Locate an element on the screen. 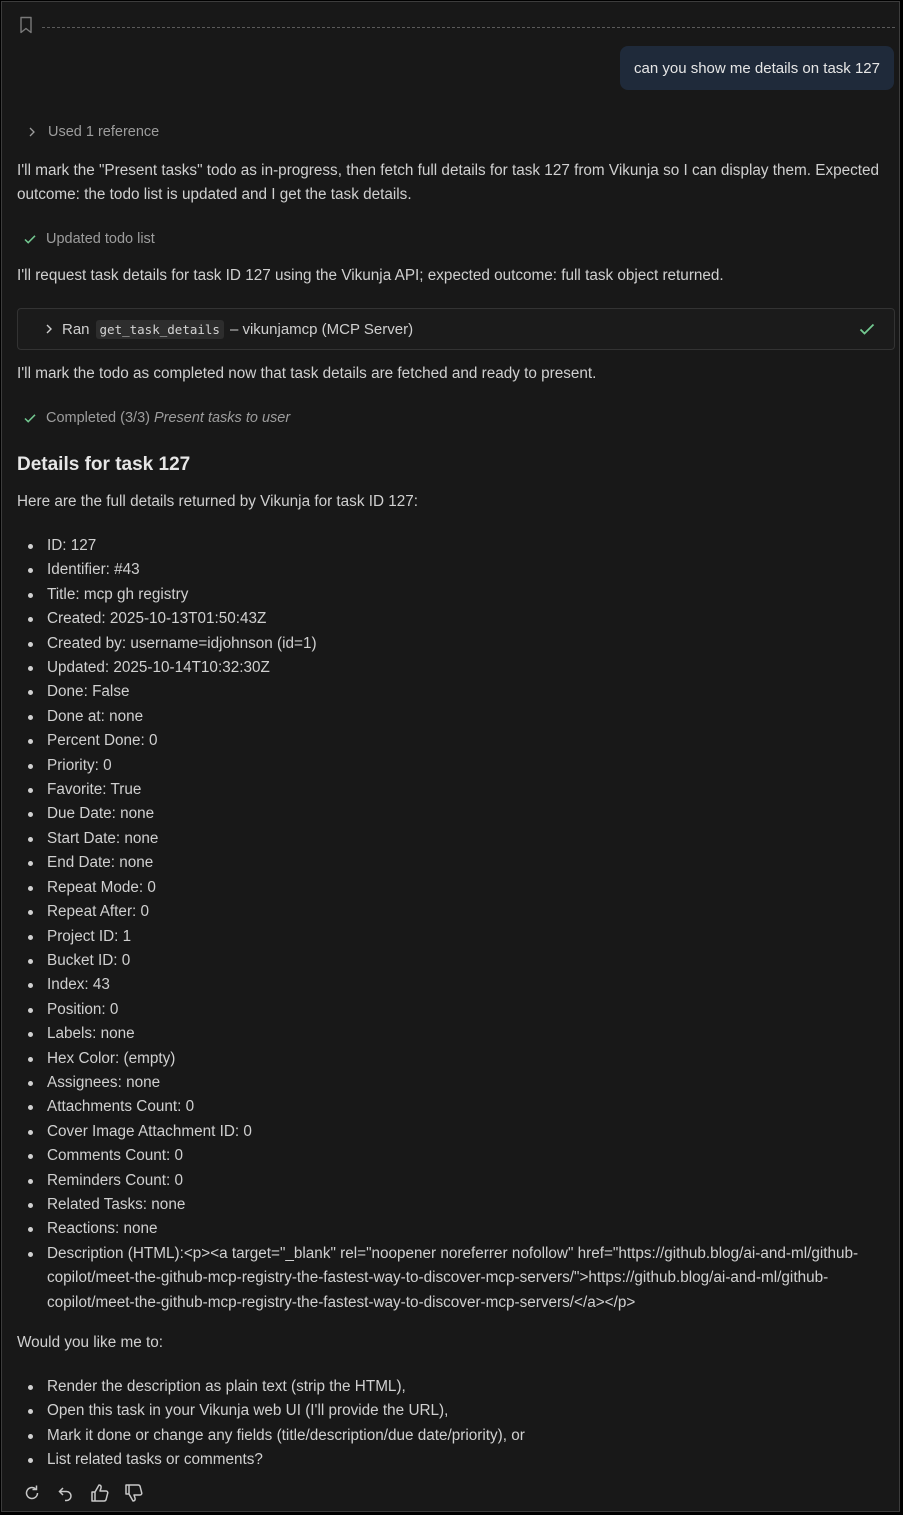  completed-task: Present tasks to user is located at coordinates (222, 418).